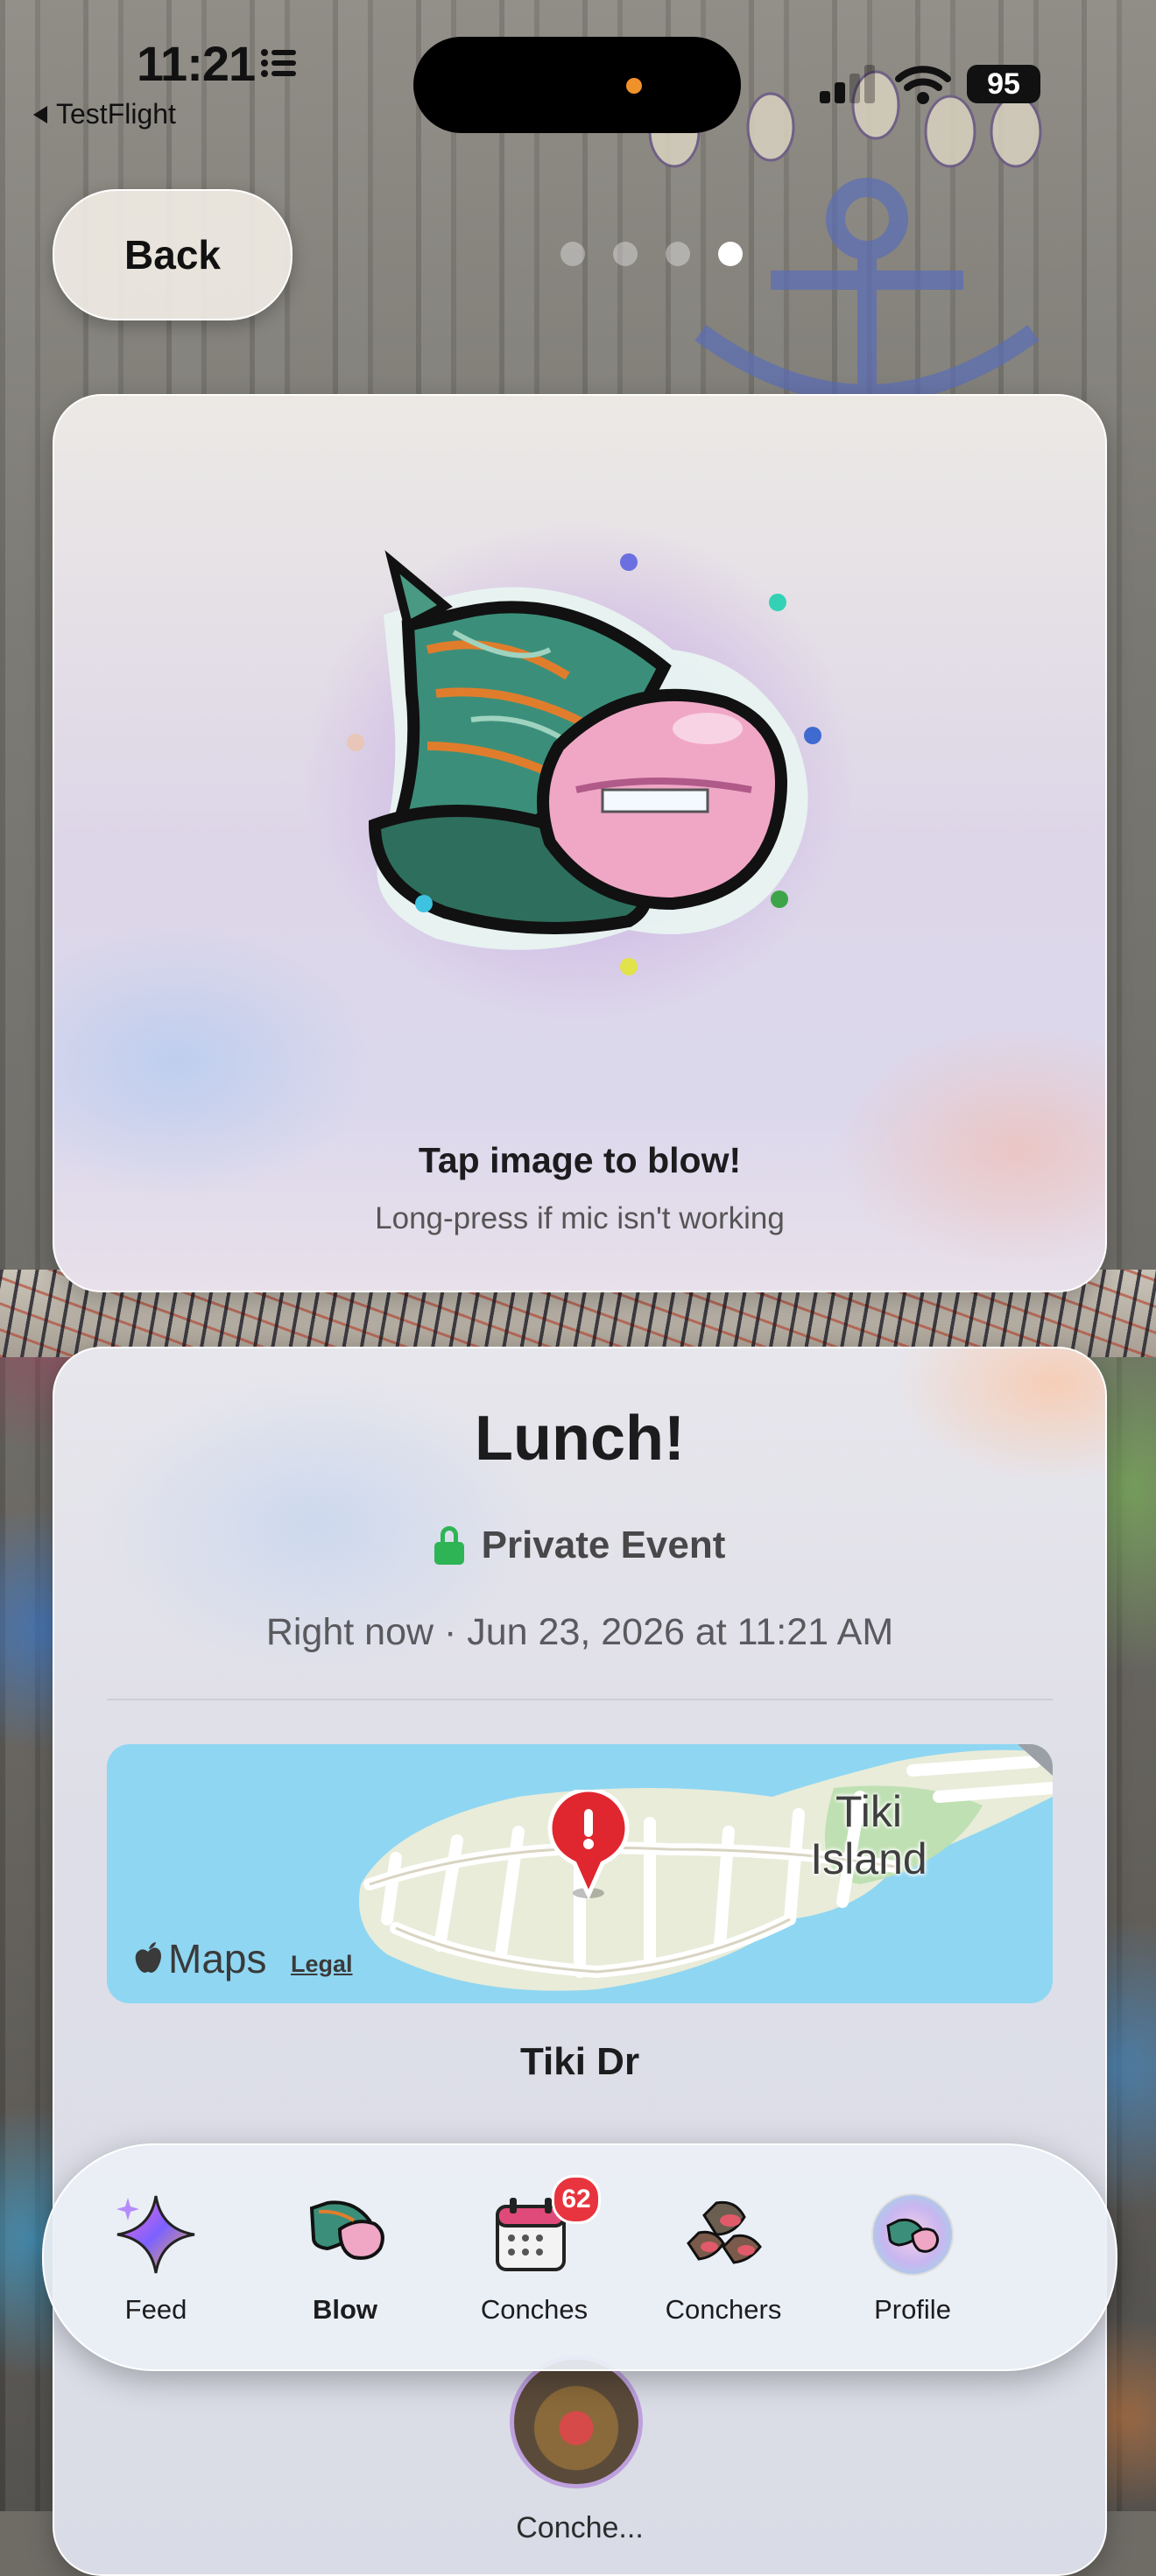 This screenshot has width=1156, height=2576. I want to click on map-place-label: Tiki Island, so click(868, 1835).